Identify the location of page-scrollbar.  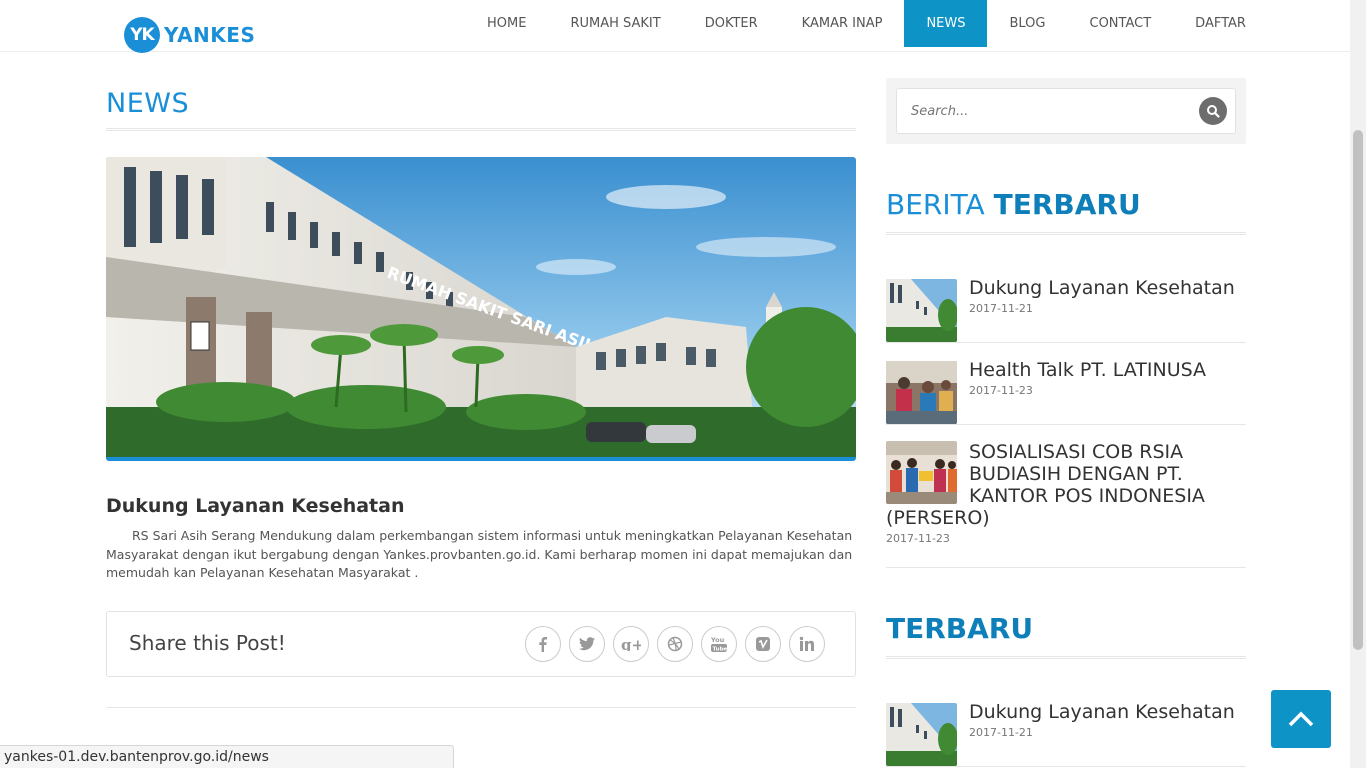
(1358, 384).